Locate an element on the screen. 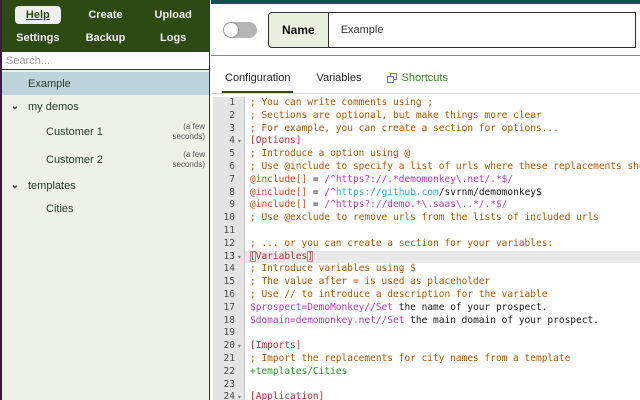 The image size is (640, 400). age-badge: (a few seconds) is located at coordinates (188, 159).